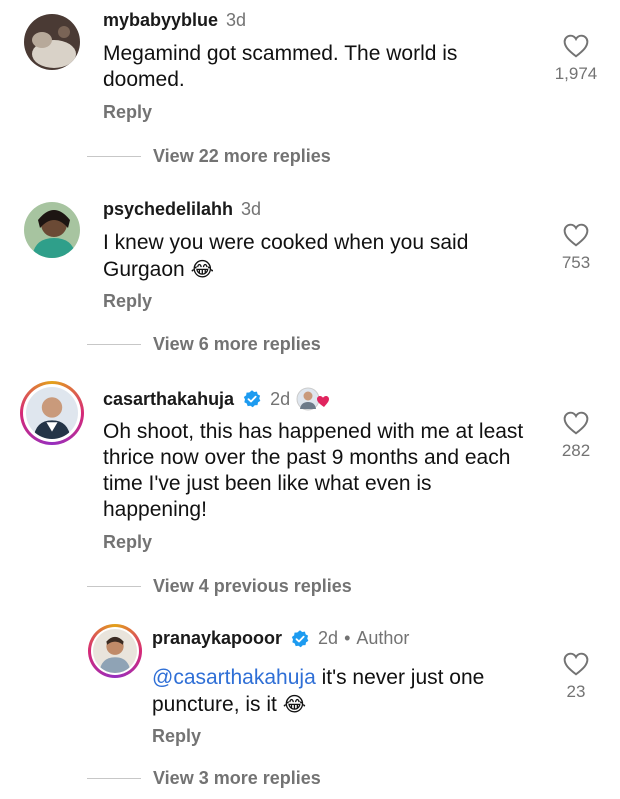 Image resolution: width=620 pixels, height=799 pixels. What do you see at coordinates (160, 20) in the screenshot?
I see `username: mybabyyblue` at bounding box center [160, 20].